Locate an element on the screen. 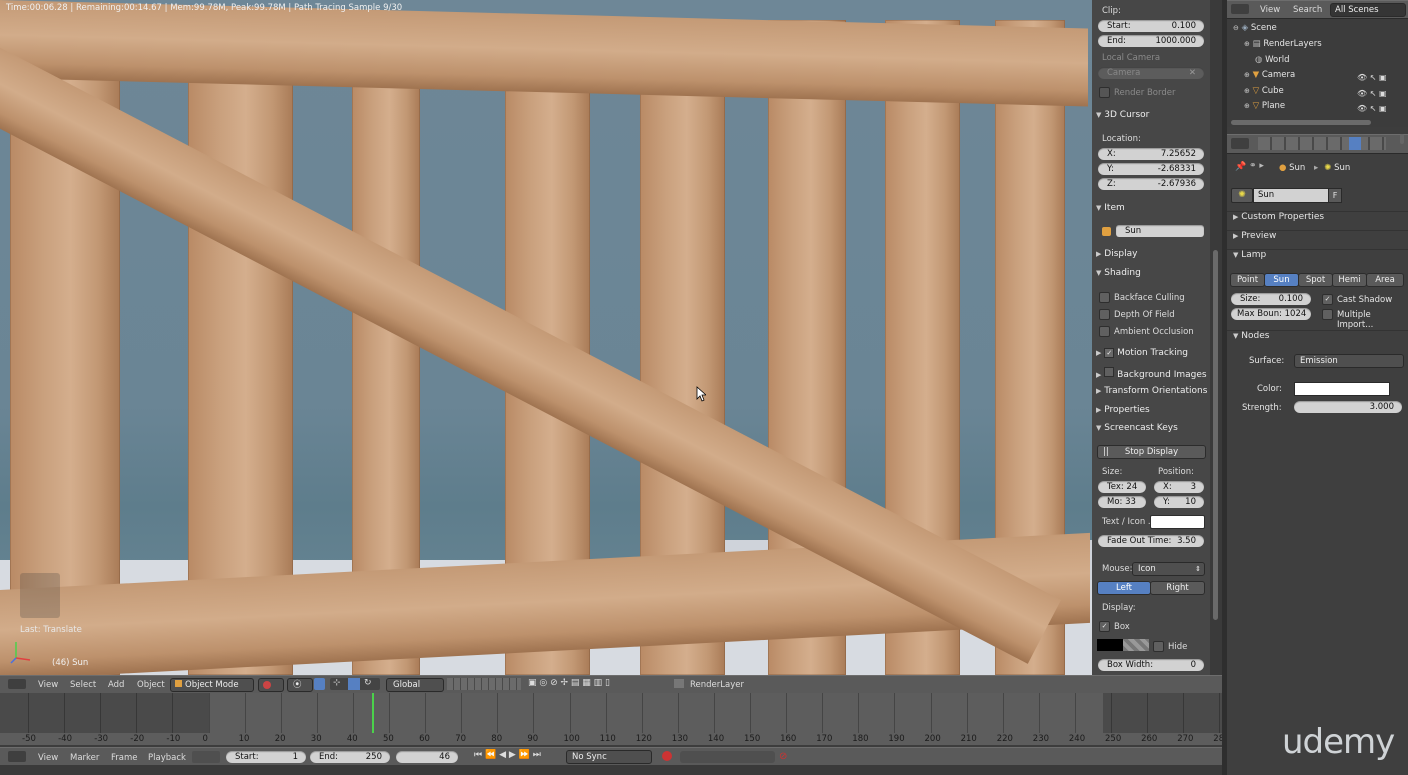  object-menu: Object is located at coordinates (151, 685).